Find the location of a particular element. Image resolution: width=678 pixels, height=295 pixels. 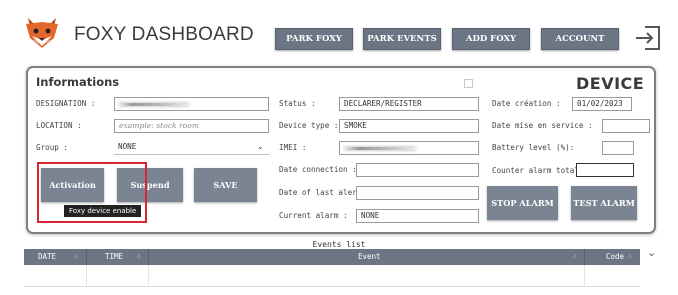

informations-heading: Informations is located at coordinates (78, 82).